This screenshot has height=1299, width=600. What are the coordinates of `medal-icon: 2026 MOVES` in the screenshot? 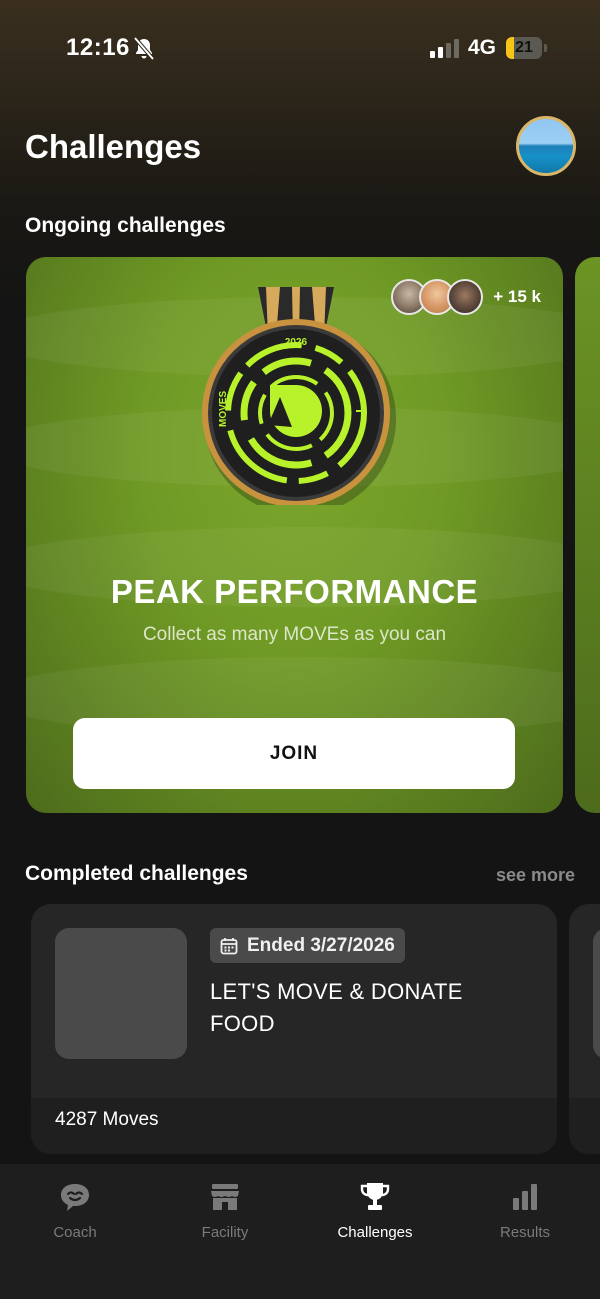 It's located at (299, 396).